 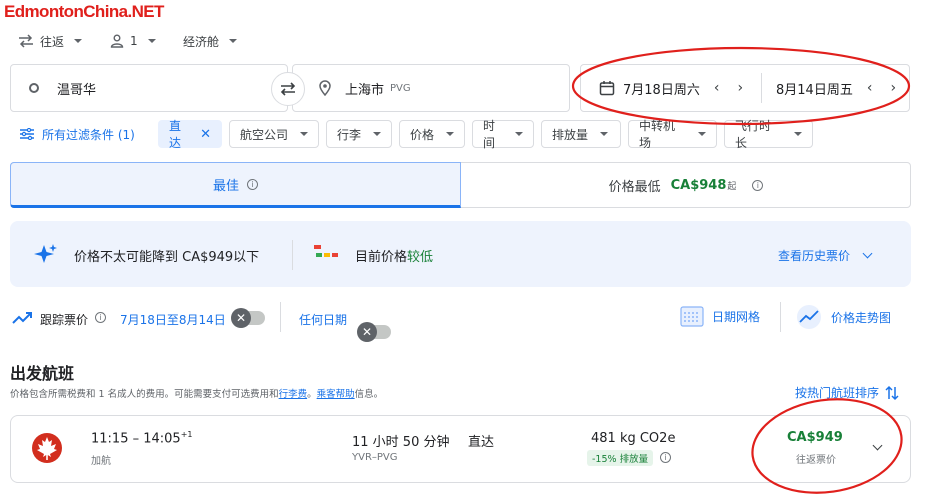 What do you see at coordinates (503, 134) in the screenshot?
I see `filter-chip-time: 时间` at bounding box center [503, 134].